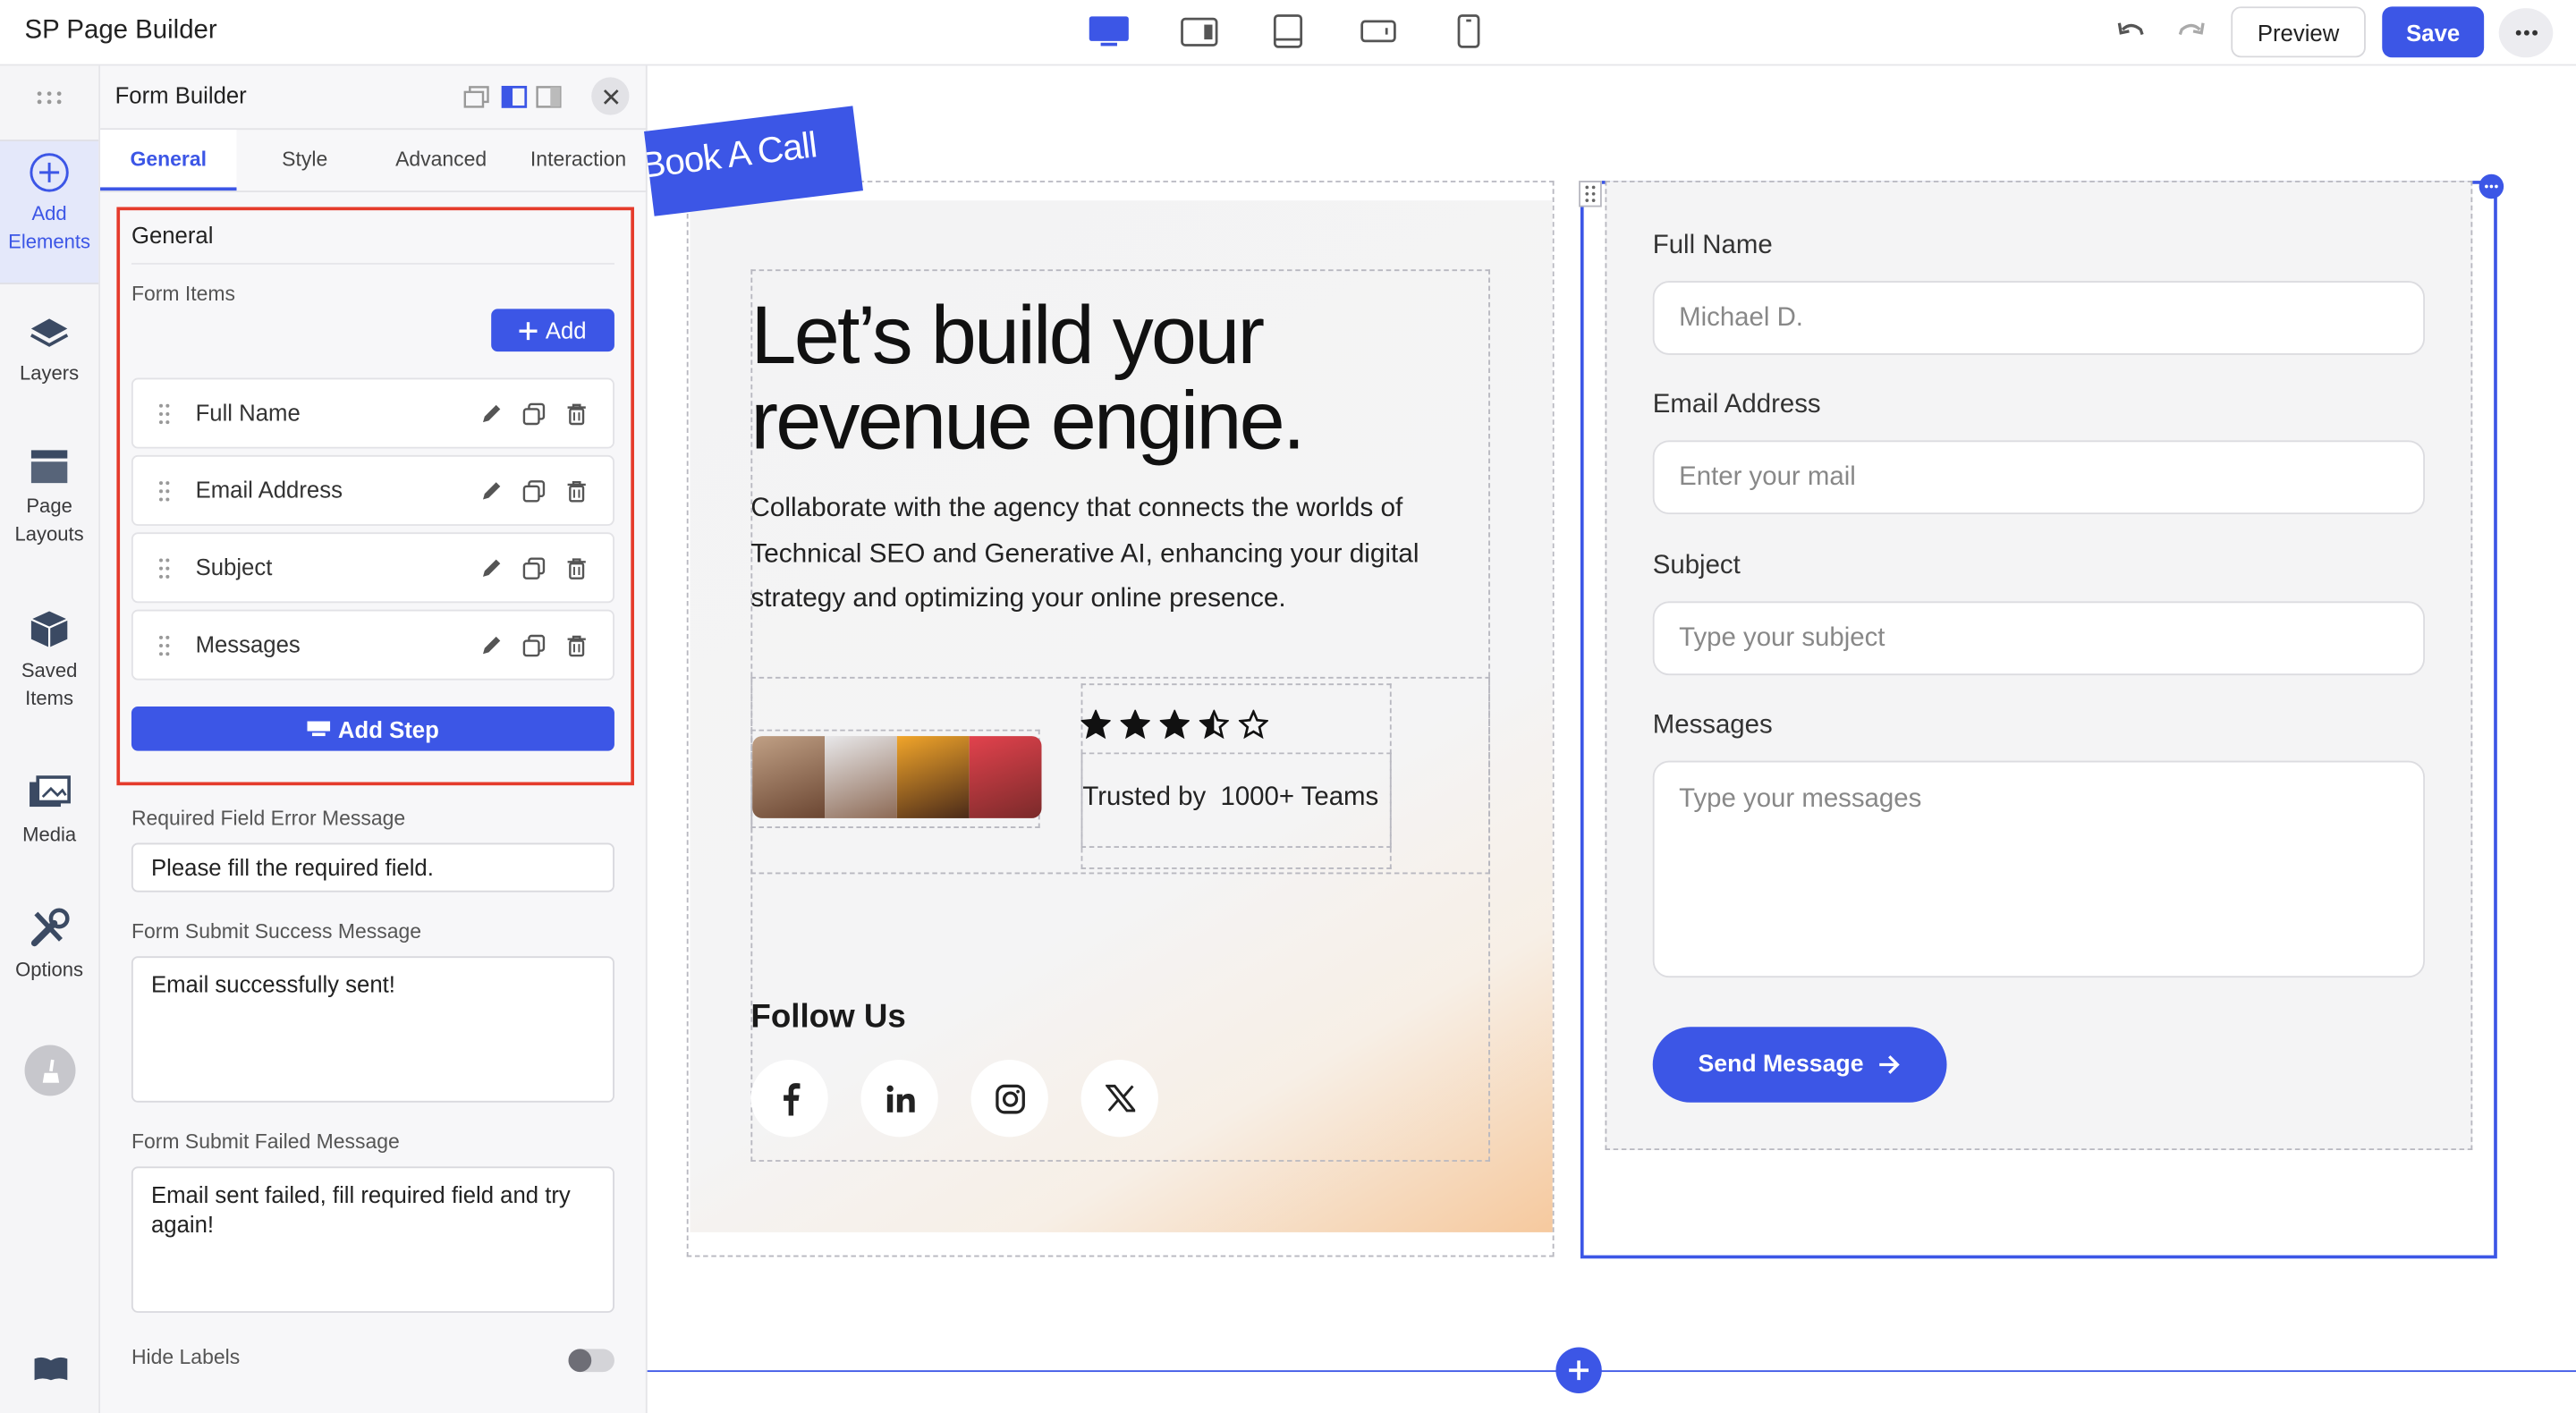 This screenshot has height=1413, width=2576. Describe the element at coordinates (2039, 477) in the screenshot. I see `email-input: Enter your mail` at that location.